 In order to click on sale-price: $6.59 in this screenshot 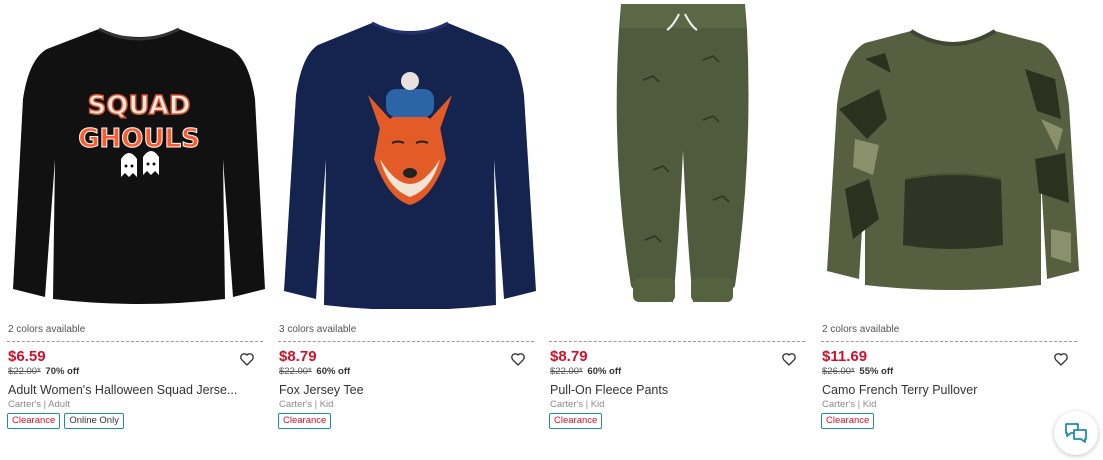, I will do `click(27, 356)`.